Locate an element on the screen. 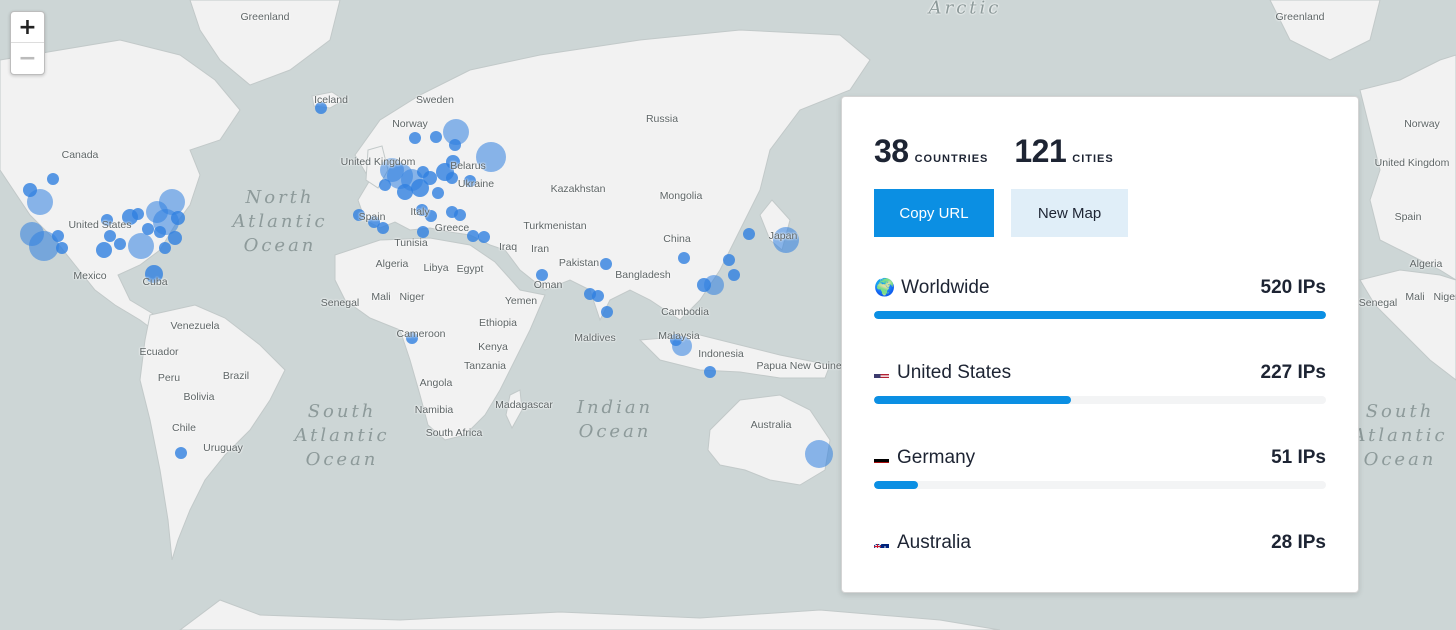  stat-row-united-states: United States 227 IPs is located at coordinates (1100, 383).